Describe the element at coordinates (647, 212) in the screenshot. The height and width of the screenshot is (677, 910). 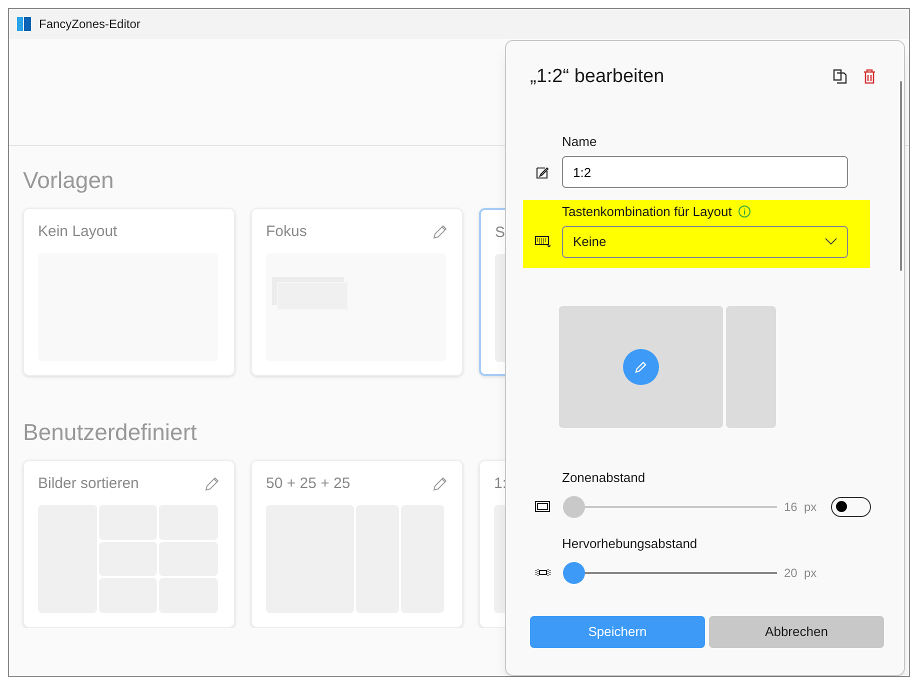
I see `field-label: Tastenkombination für Layout` at that location.